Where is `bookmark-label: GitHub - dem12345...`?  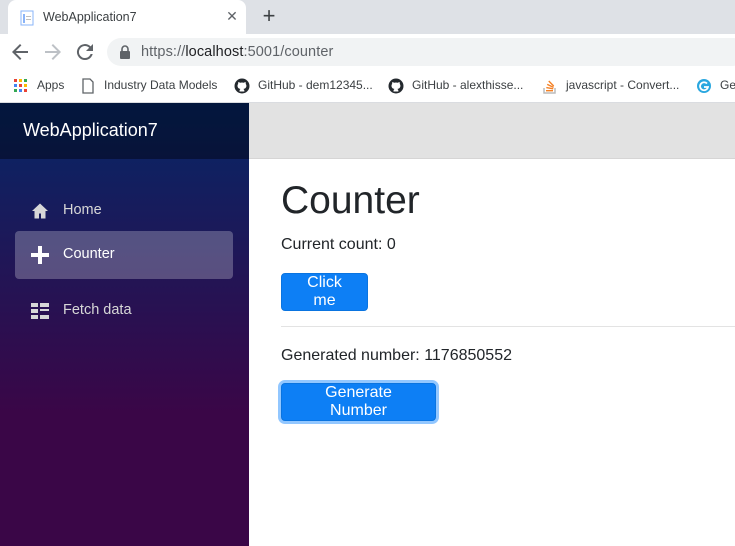
bookmark-label: GitHub - dem12345... is located at coordinates (315, 85).